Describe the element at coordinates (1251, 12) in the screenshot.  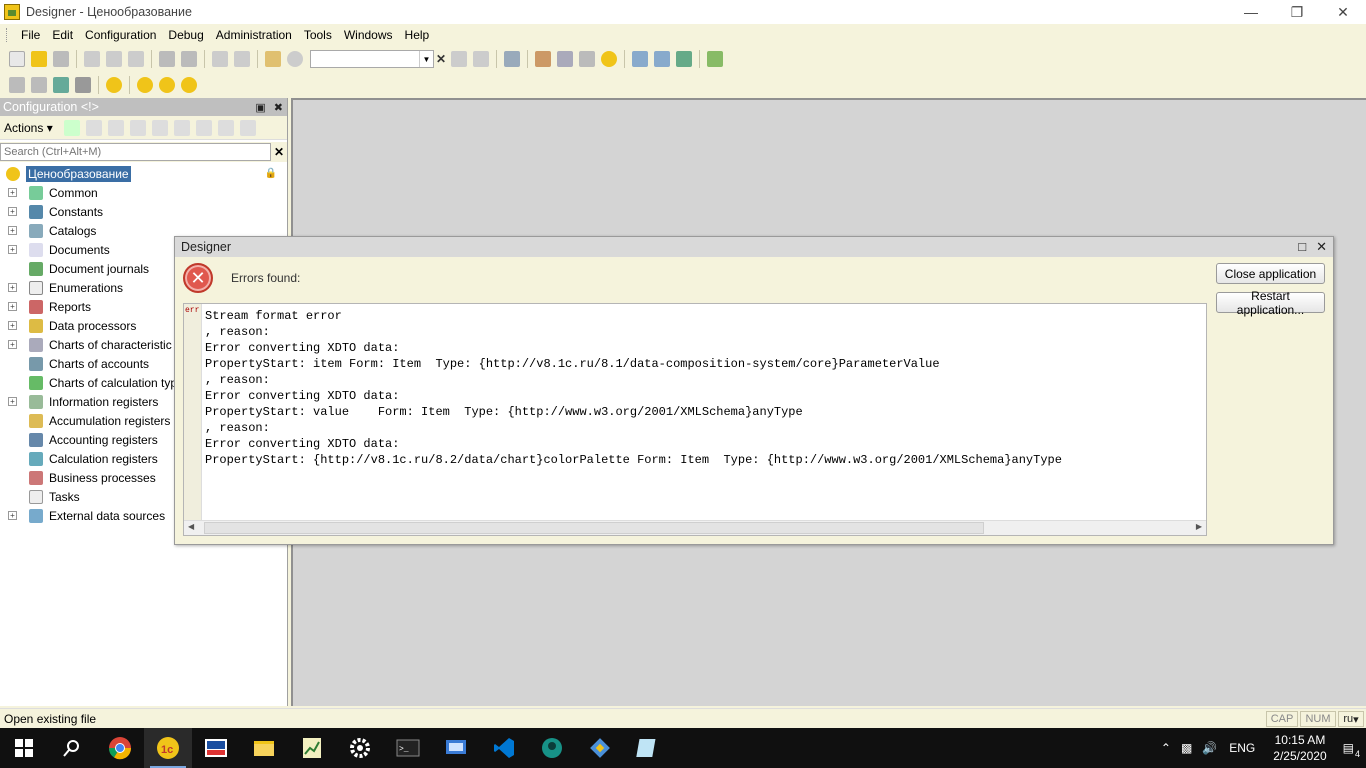
I see `minimize-button: —` at that location.